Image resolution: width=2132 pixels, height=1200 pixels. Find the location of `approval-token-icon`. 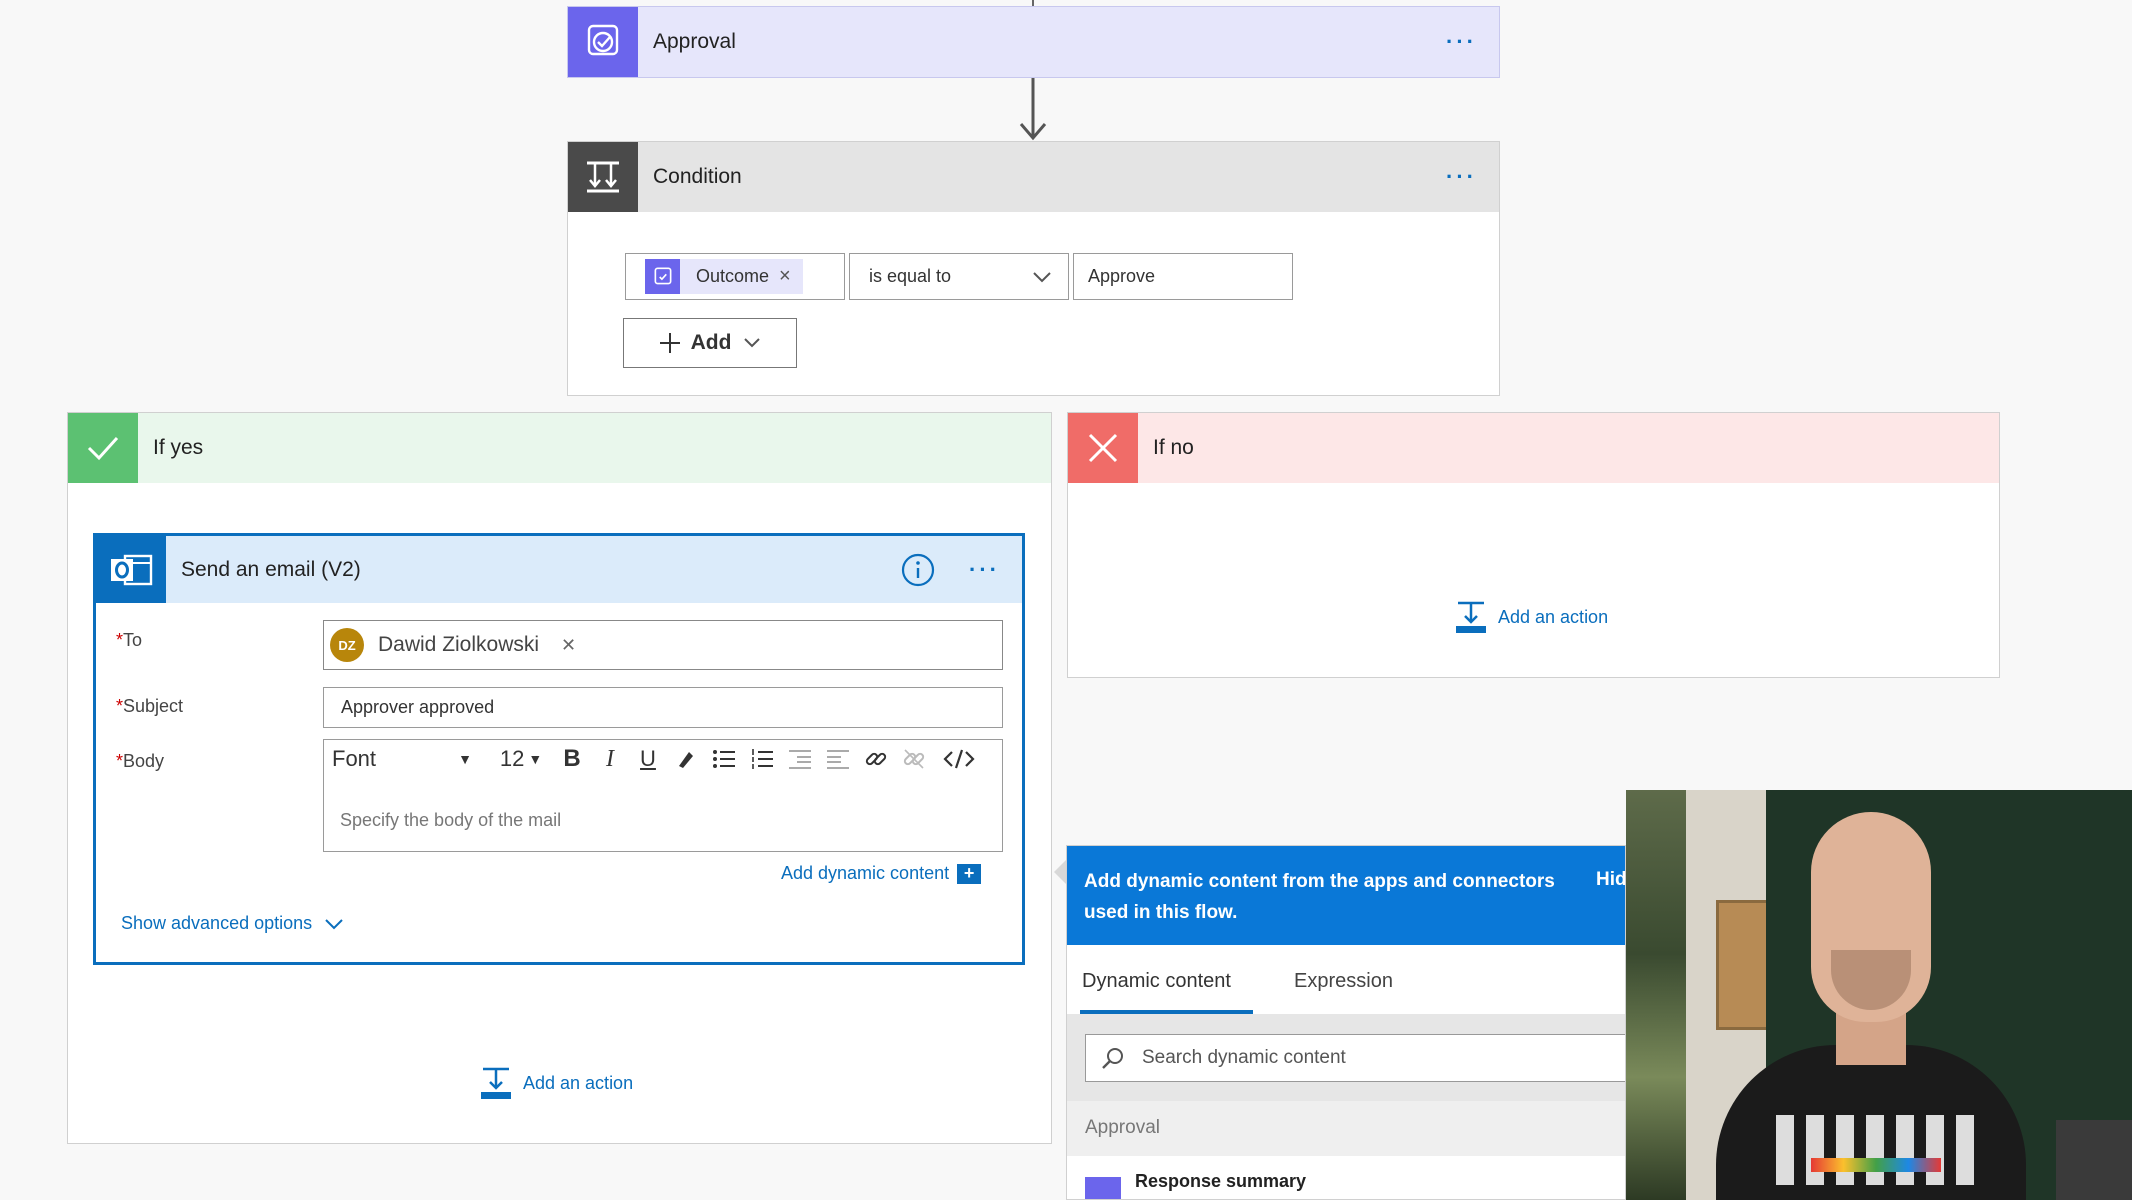

approval-token-icon is located at coordinates (662, 276).